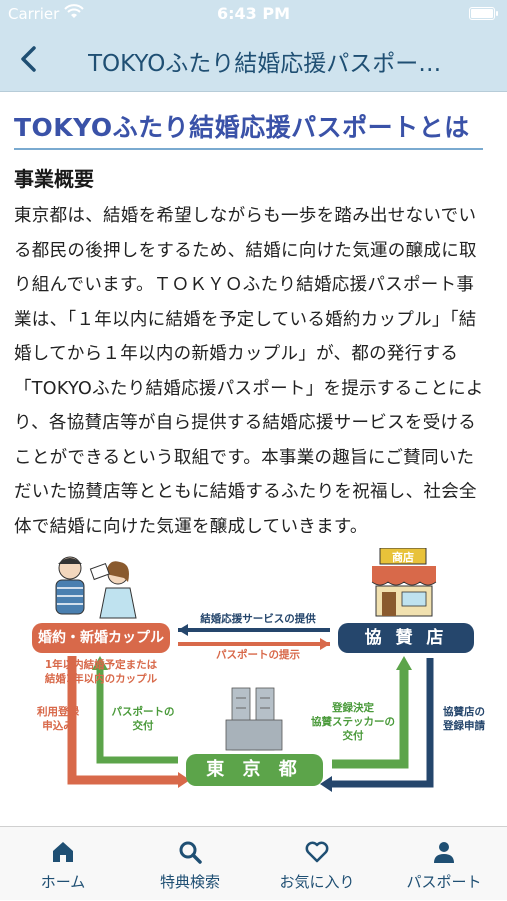  What do you see at coordinates (464, 726) in the screenshot?
I see `register-label-2: 登録申請` at bounding box center [464, 726].